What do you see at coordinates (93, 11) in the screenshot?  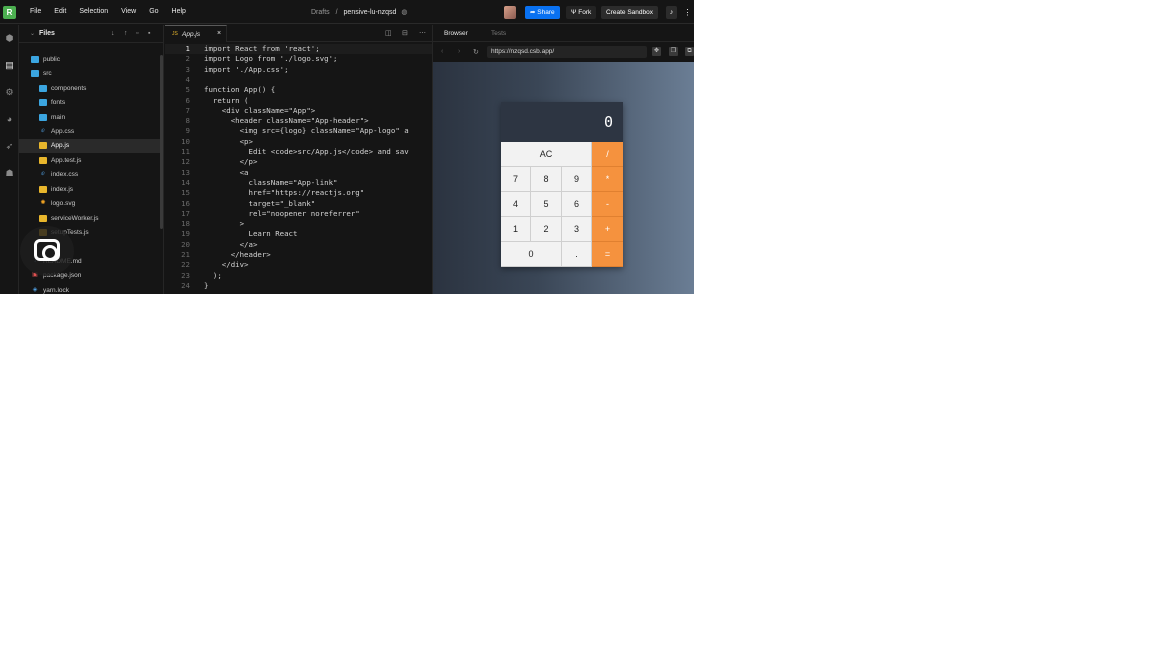 I see `menu-selection: Selection` at bounding box center [93, 11].